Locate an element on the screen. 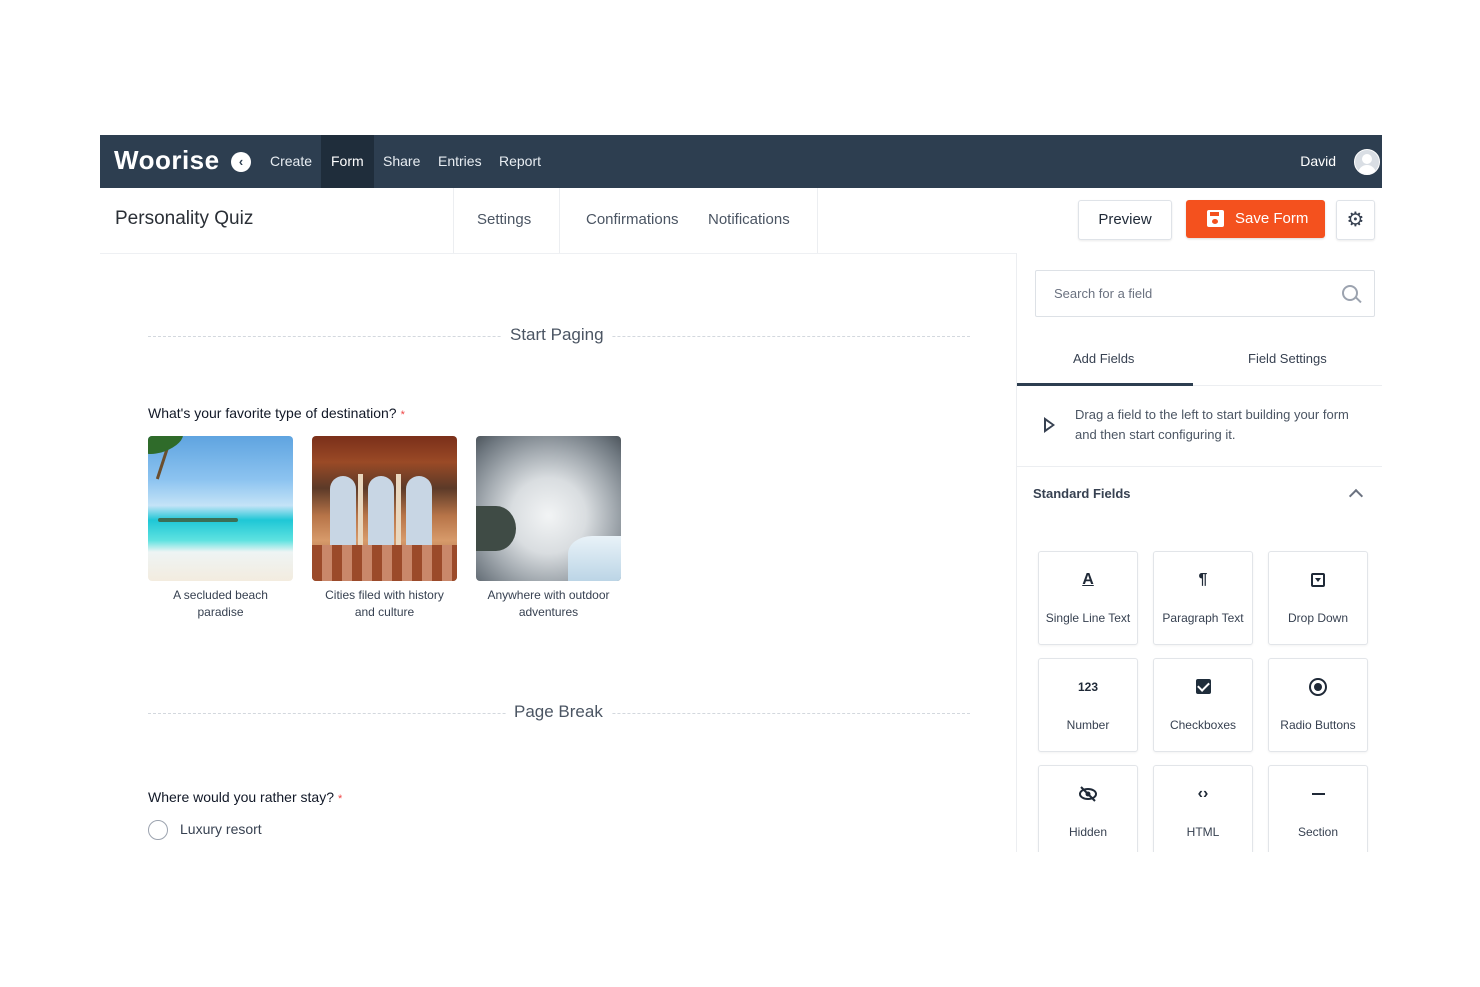 The width and height of the screenshot is (1480, 987). page-break-label: Page Break is located at coordinates (558, 712).